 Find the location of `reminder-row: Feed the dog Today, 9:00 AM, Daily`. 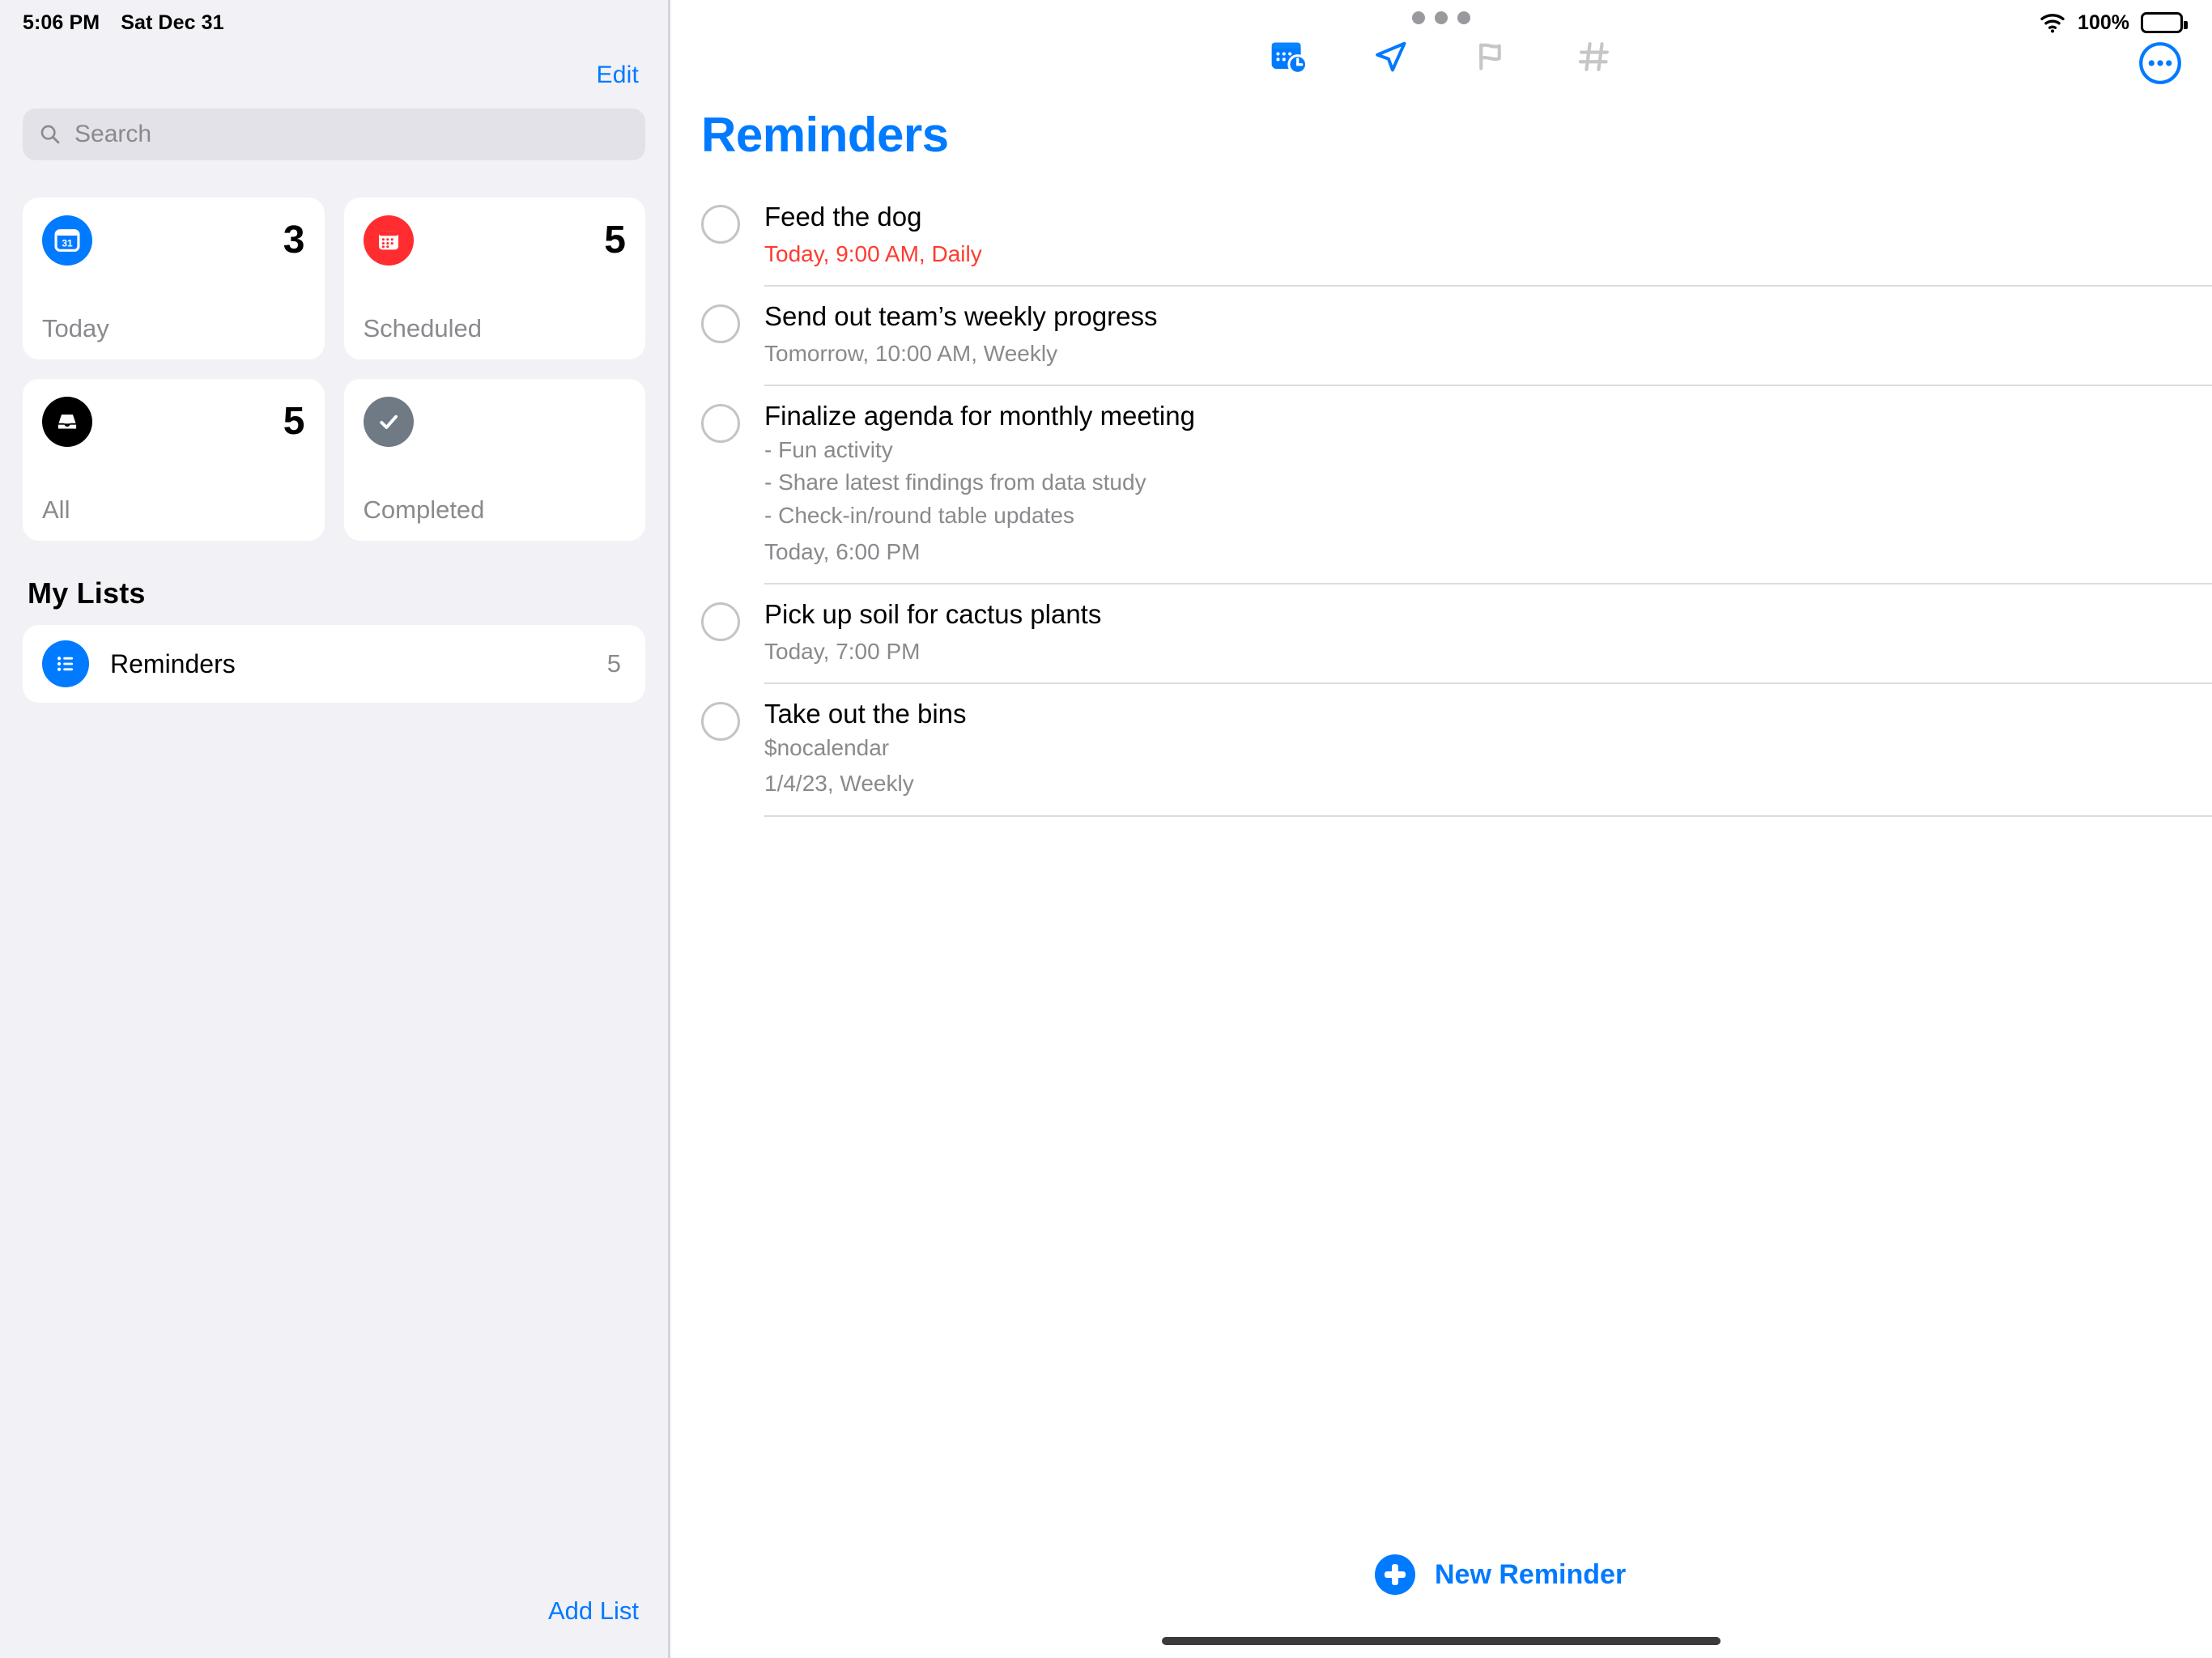

reminder-row: Feed the dog Today, 9:00 AM, Daily is located at coordinates (1456, 237).